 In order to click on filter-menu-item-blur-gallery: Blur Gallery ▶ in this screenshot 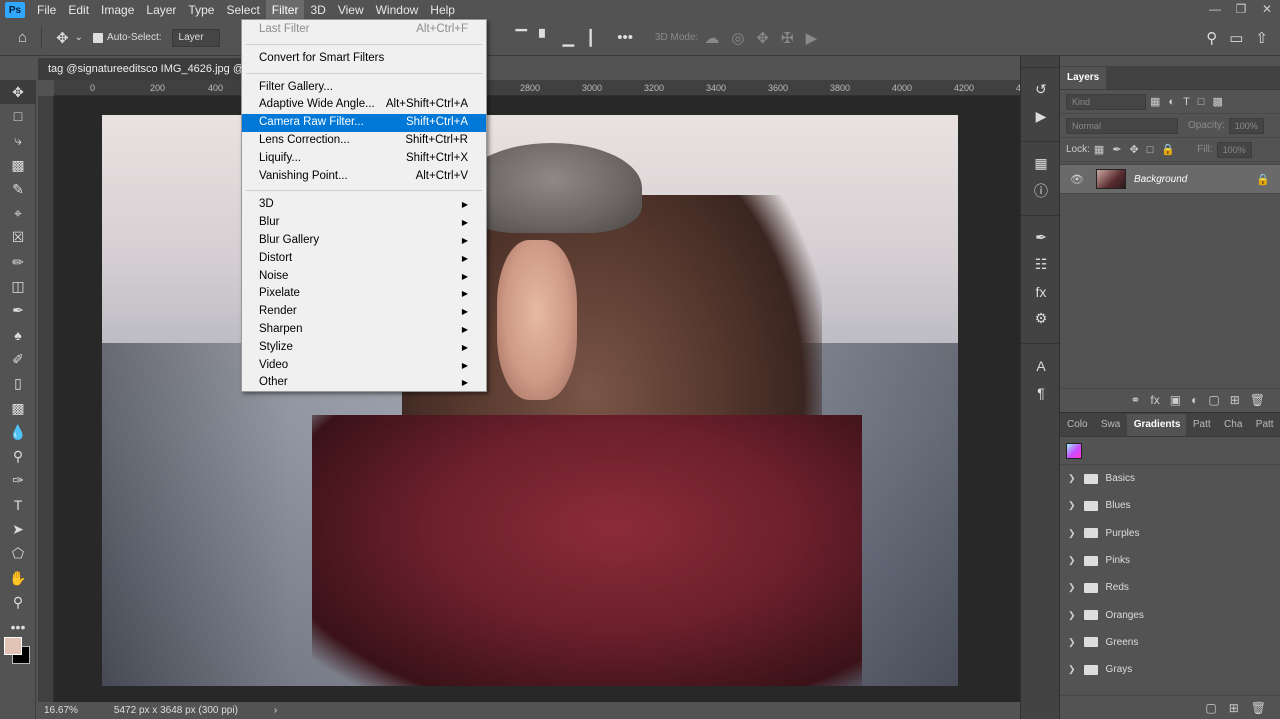, I will do `click(364, 241)`.